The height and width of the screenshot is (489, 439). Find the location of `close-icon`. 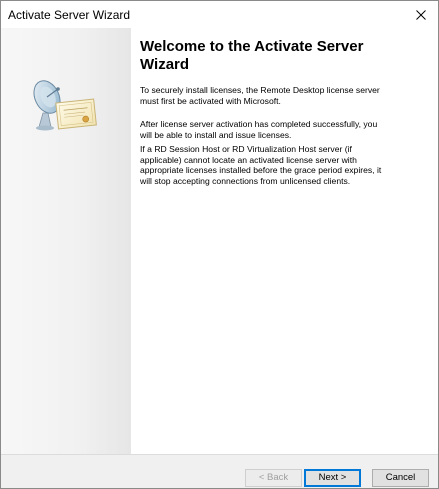

close-icon is located at coordinates (421, 15).